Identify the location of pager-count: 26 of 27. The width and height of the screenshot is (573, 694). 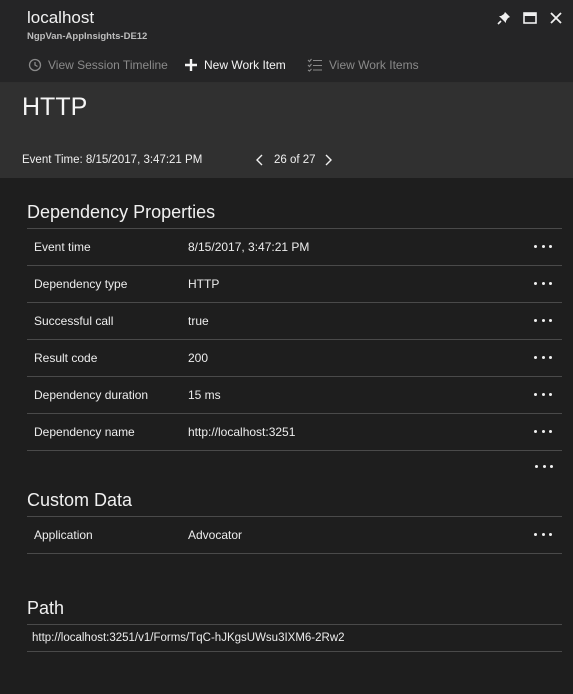
(295, 160).